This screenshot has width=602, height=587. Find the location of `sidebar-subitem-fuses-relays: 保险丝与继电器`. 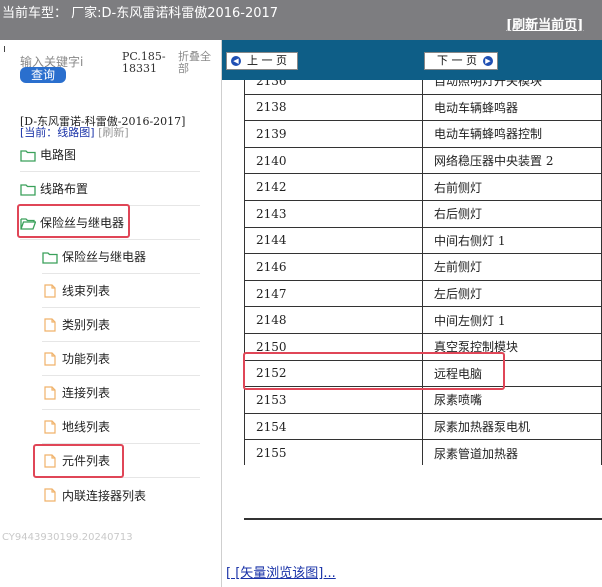

sidebar-subitem-fuses-relays: 保险丝与继电器 is located at coordinates (121, 257).